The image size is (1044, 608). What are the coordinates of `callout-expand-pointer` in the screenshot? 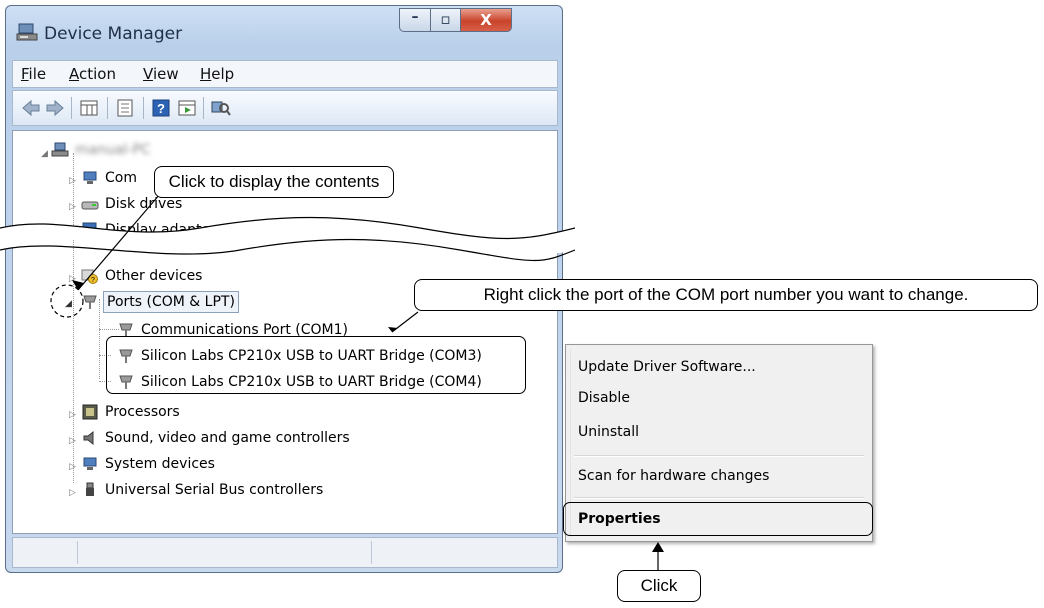 It's located at (119, 242).